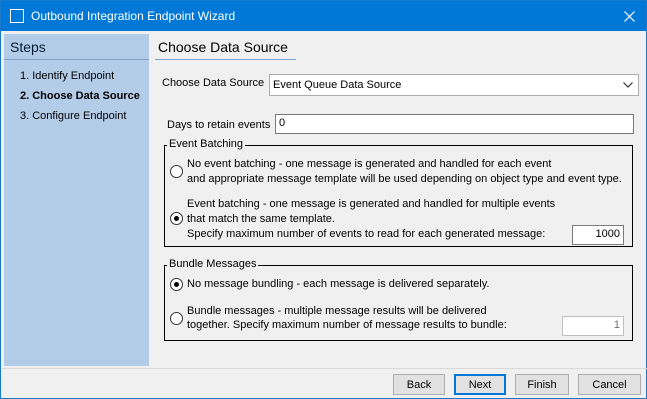  I want to click on close-icon, so click(629, 16).